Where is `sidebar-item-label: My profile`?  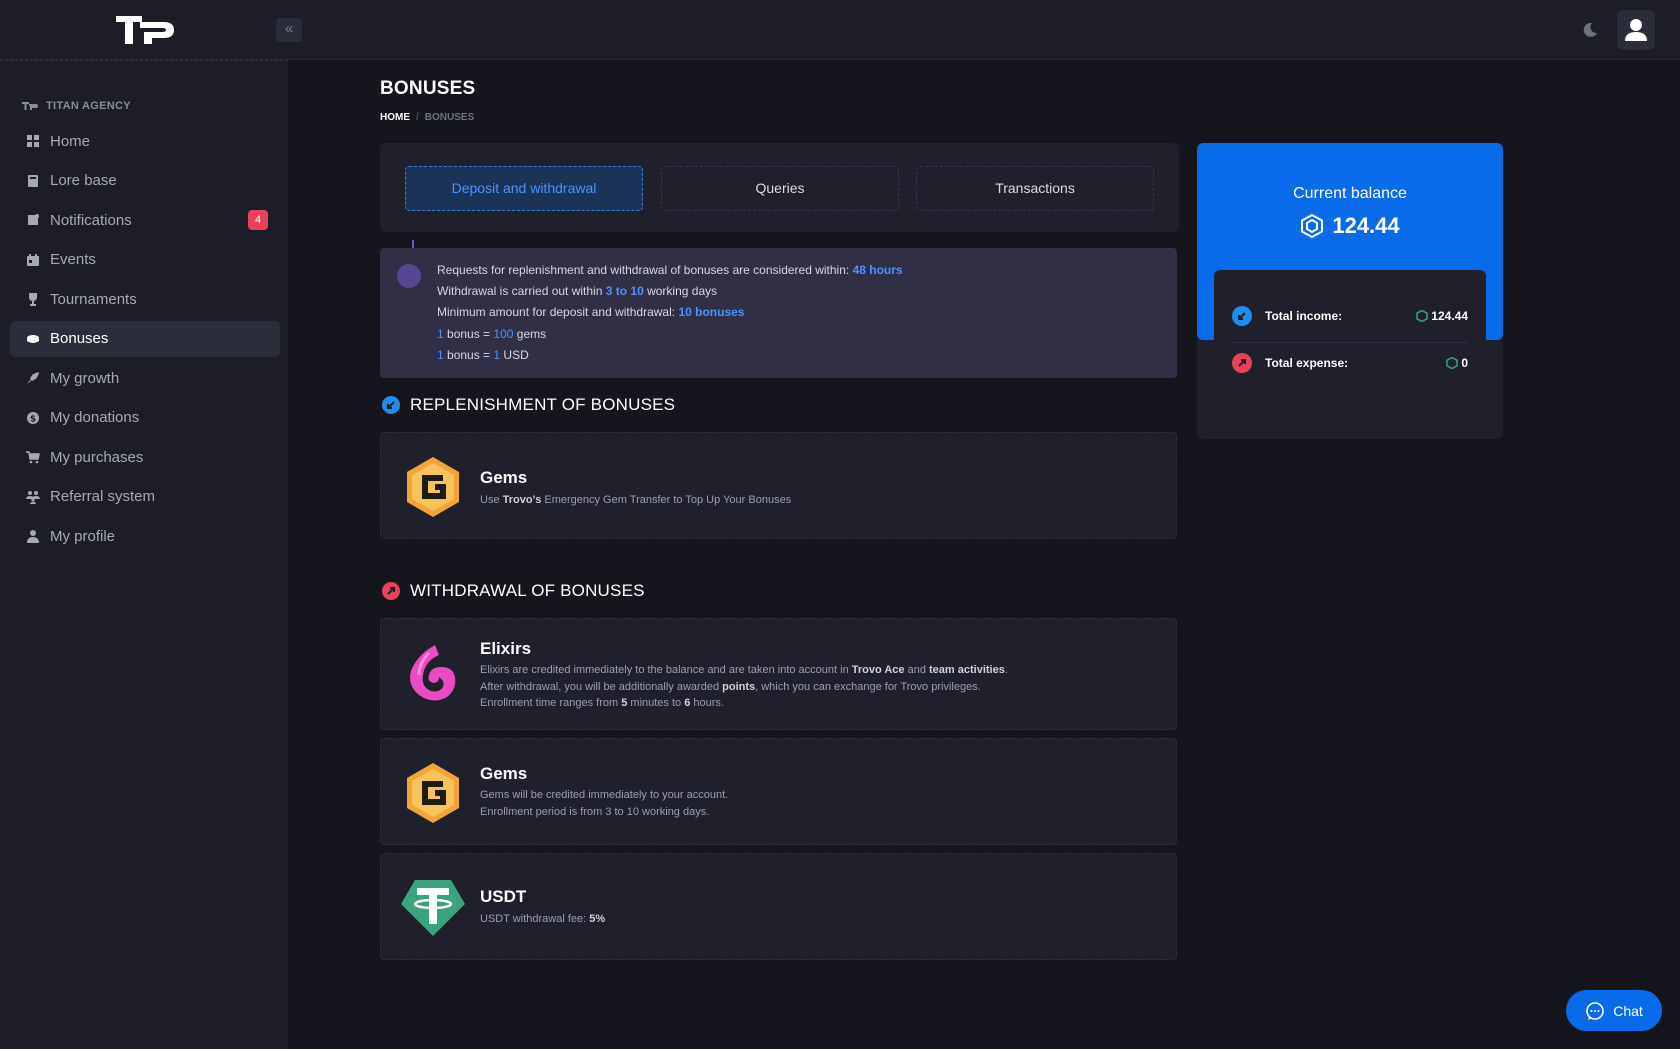
sidebar-item-label: My profile is located at coordinates (83, 536).